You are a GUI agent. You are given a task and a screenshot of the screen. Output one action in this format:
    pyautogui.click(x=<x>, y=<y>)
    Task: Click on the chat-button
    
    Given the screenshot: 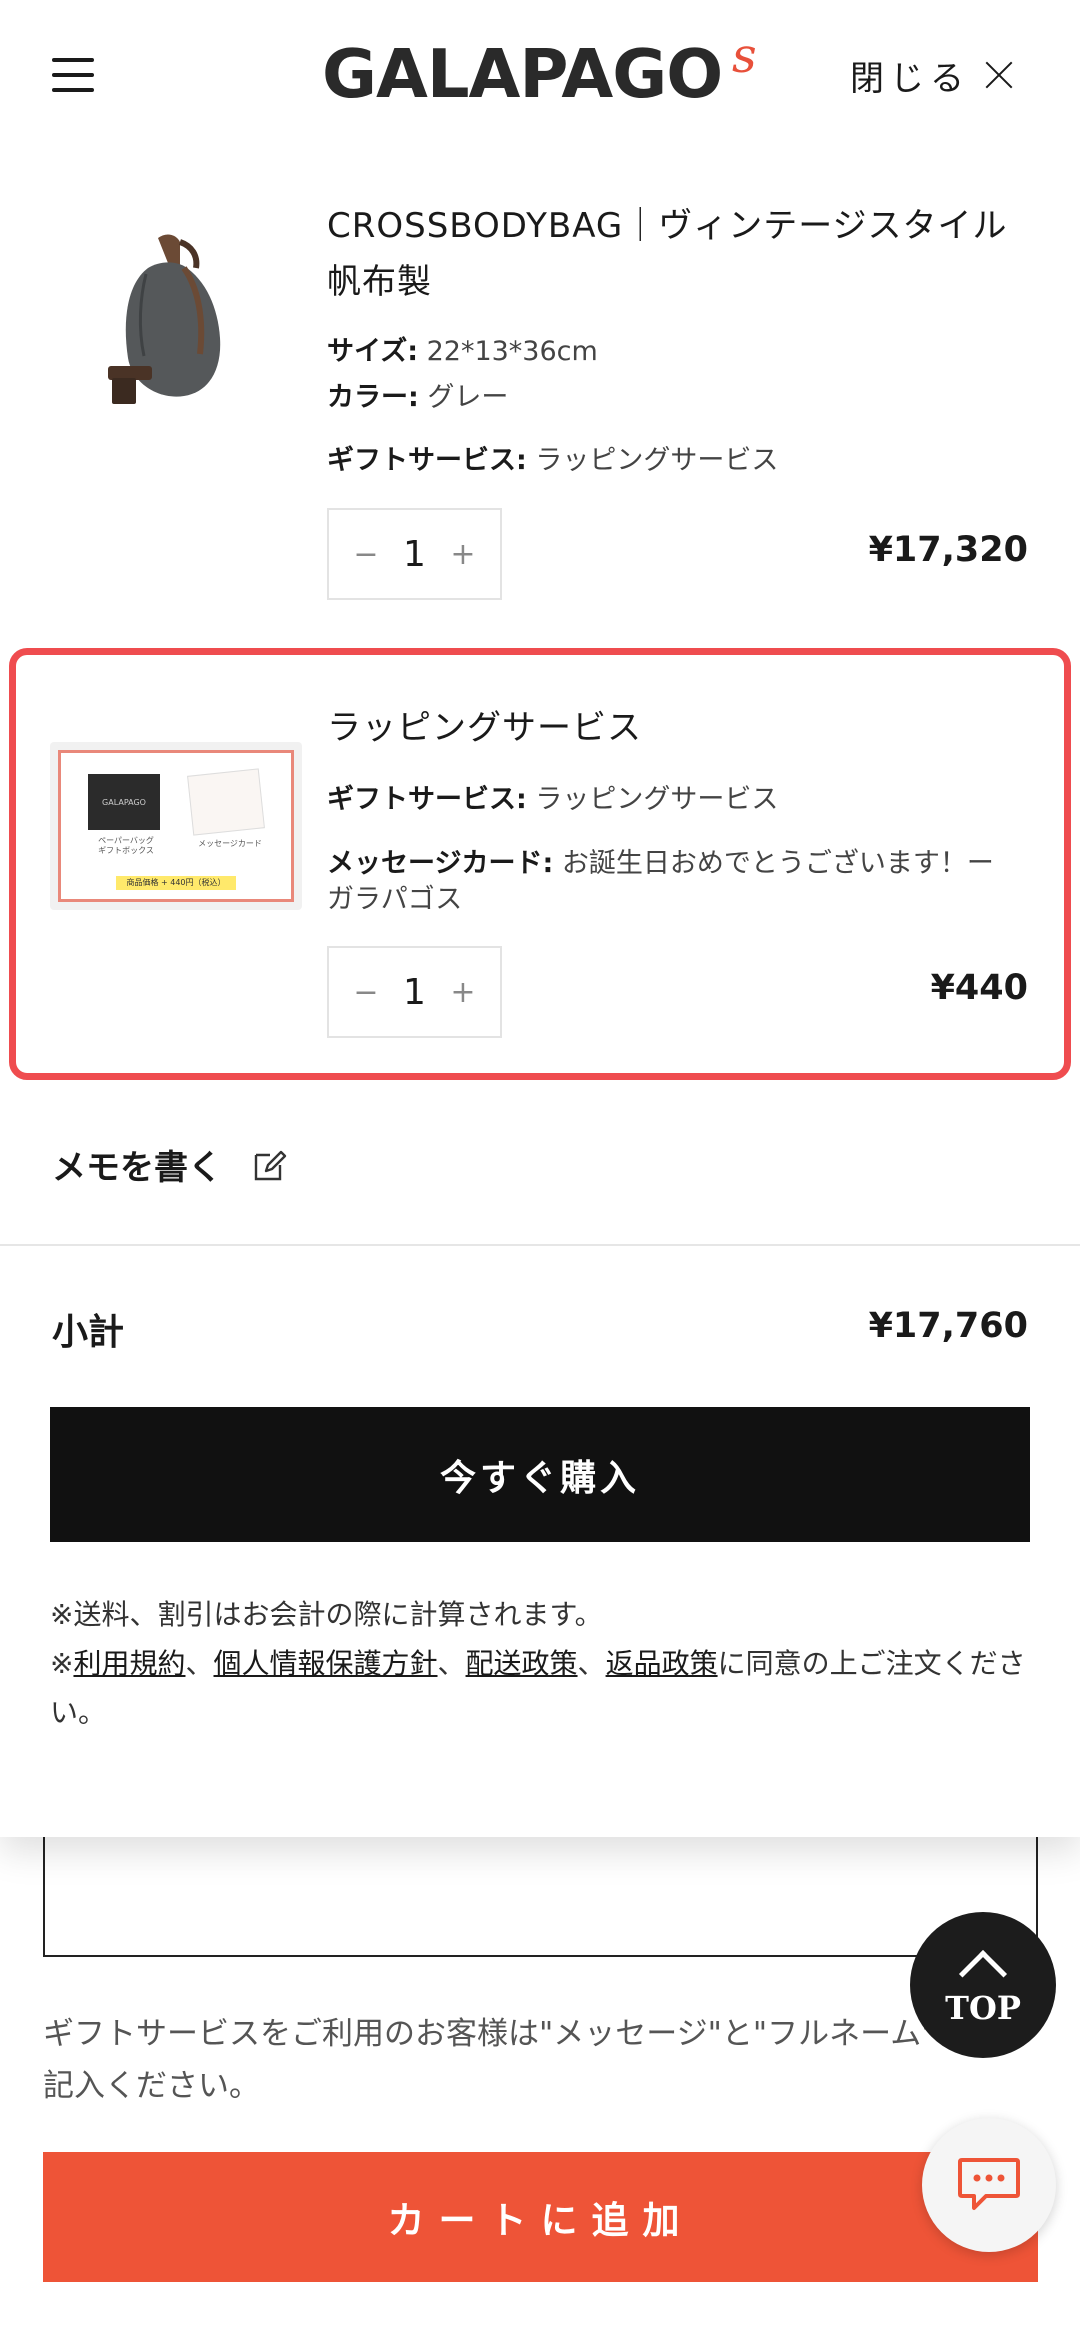 What is the action you would take?
    pyautogui.click(x=989, y=2185)
    